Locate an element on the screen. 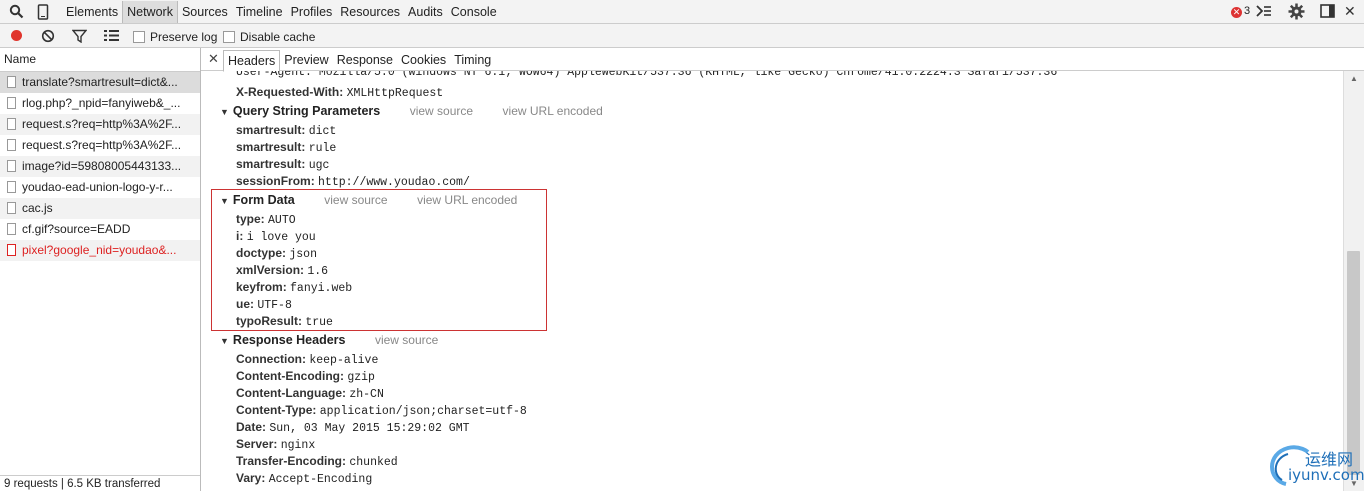 This screenshot has height=492, width=1364. tab-network: Network is located at coordinates (150, 12).